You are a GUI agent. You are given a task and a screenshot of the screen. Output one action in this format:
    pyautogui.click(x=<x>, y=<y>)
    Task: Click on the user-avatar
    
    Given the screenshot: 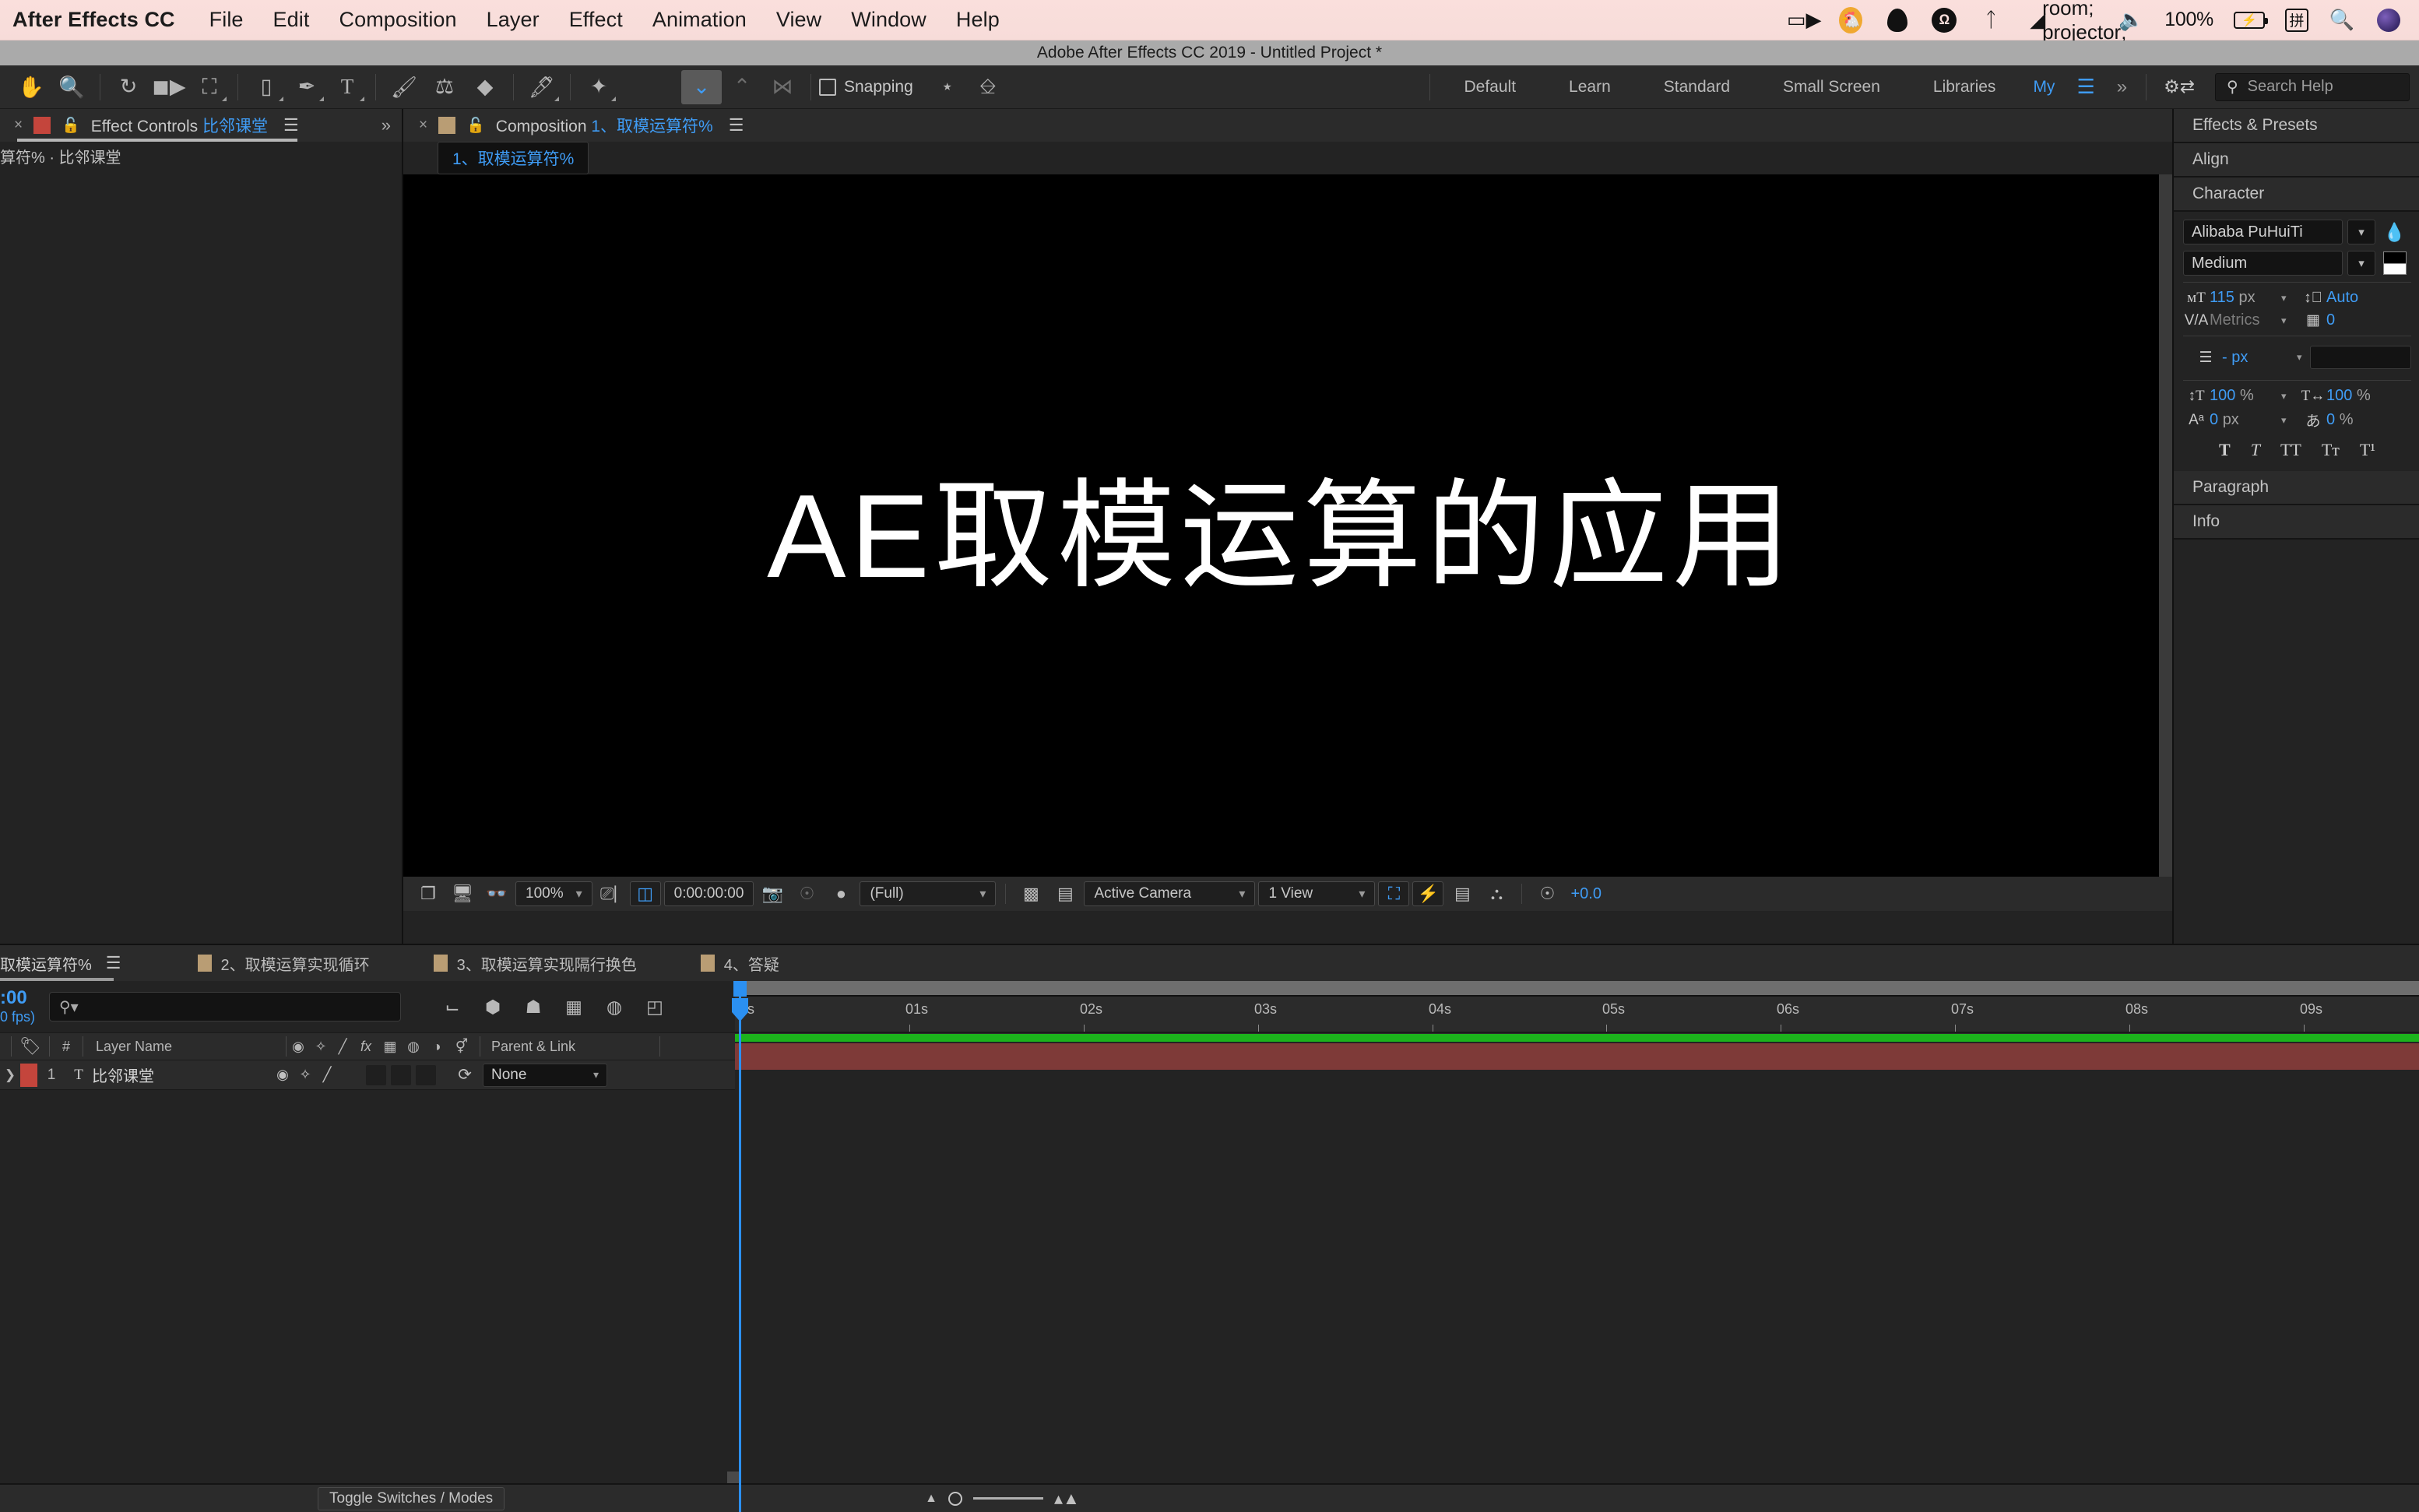 What is the action you would take?
    pyautogui.click(x=2388, y=20)
    